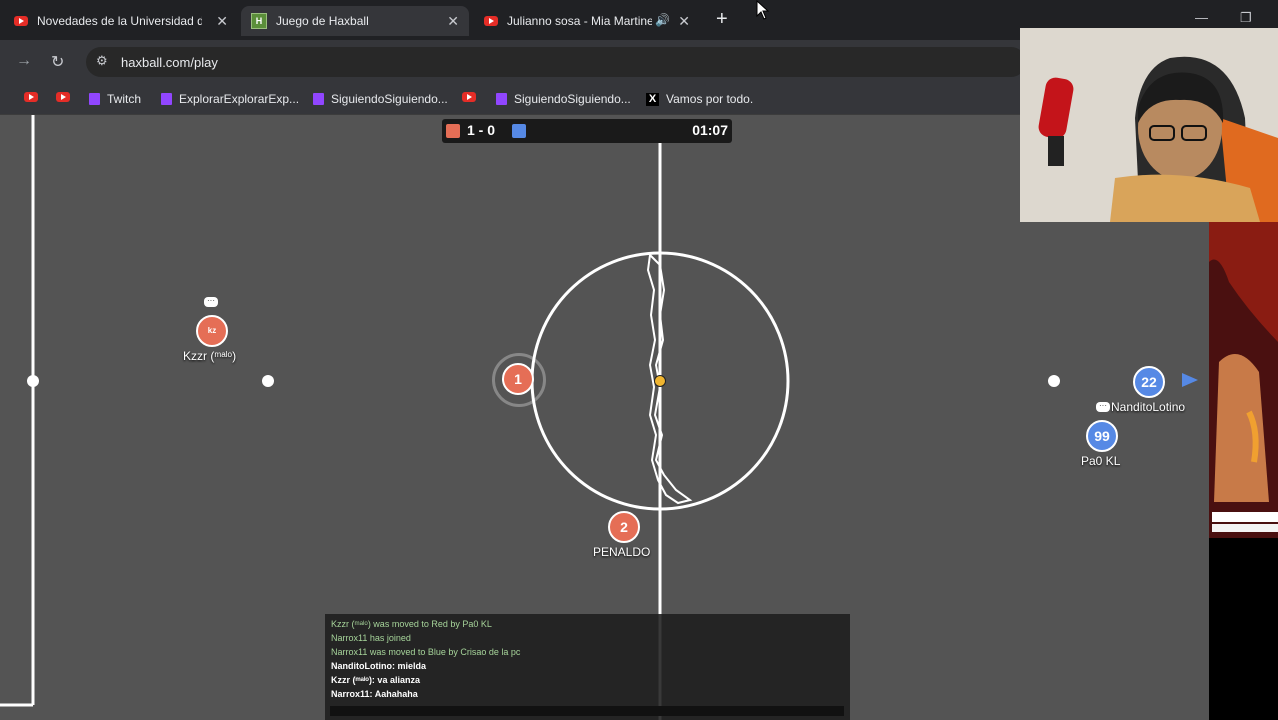 This screenshot has width=1278, height=720. What do you see at coordinates (169, 62) in the screenshot?
I see `url-text: haxball.com/play` at bounding box center [169, 62].